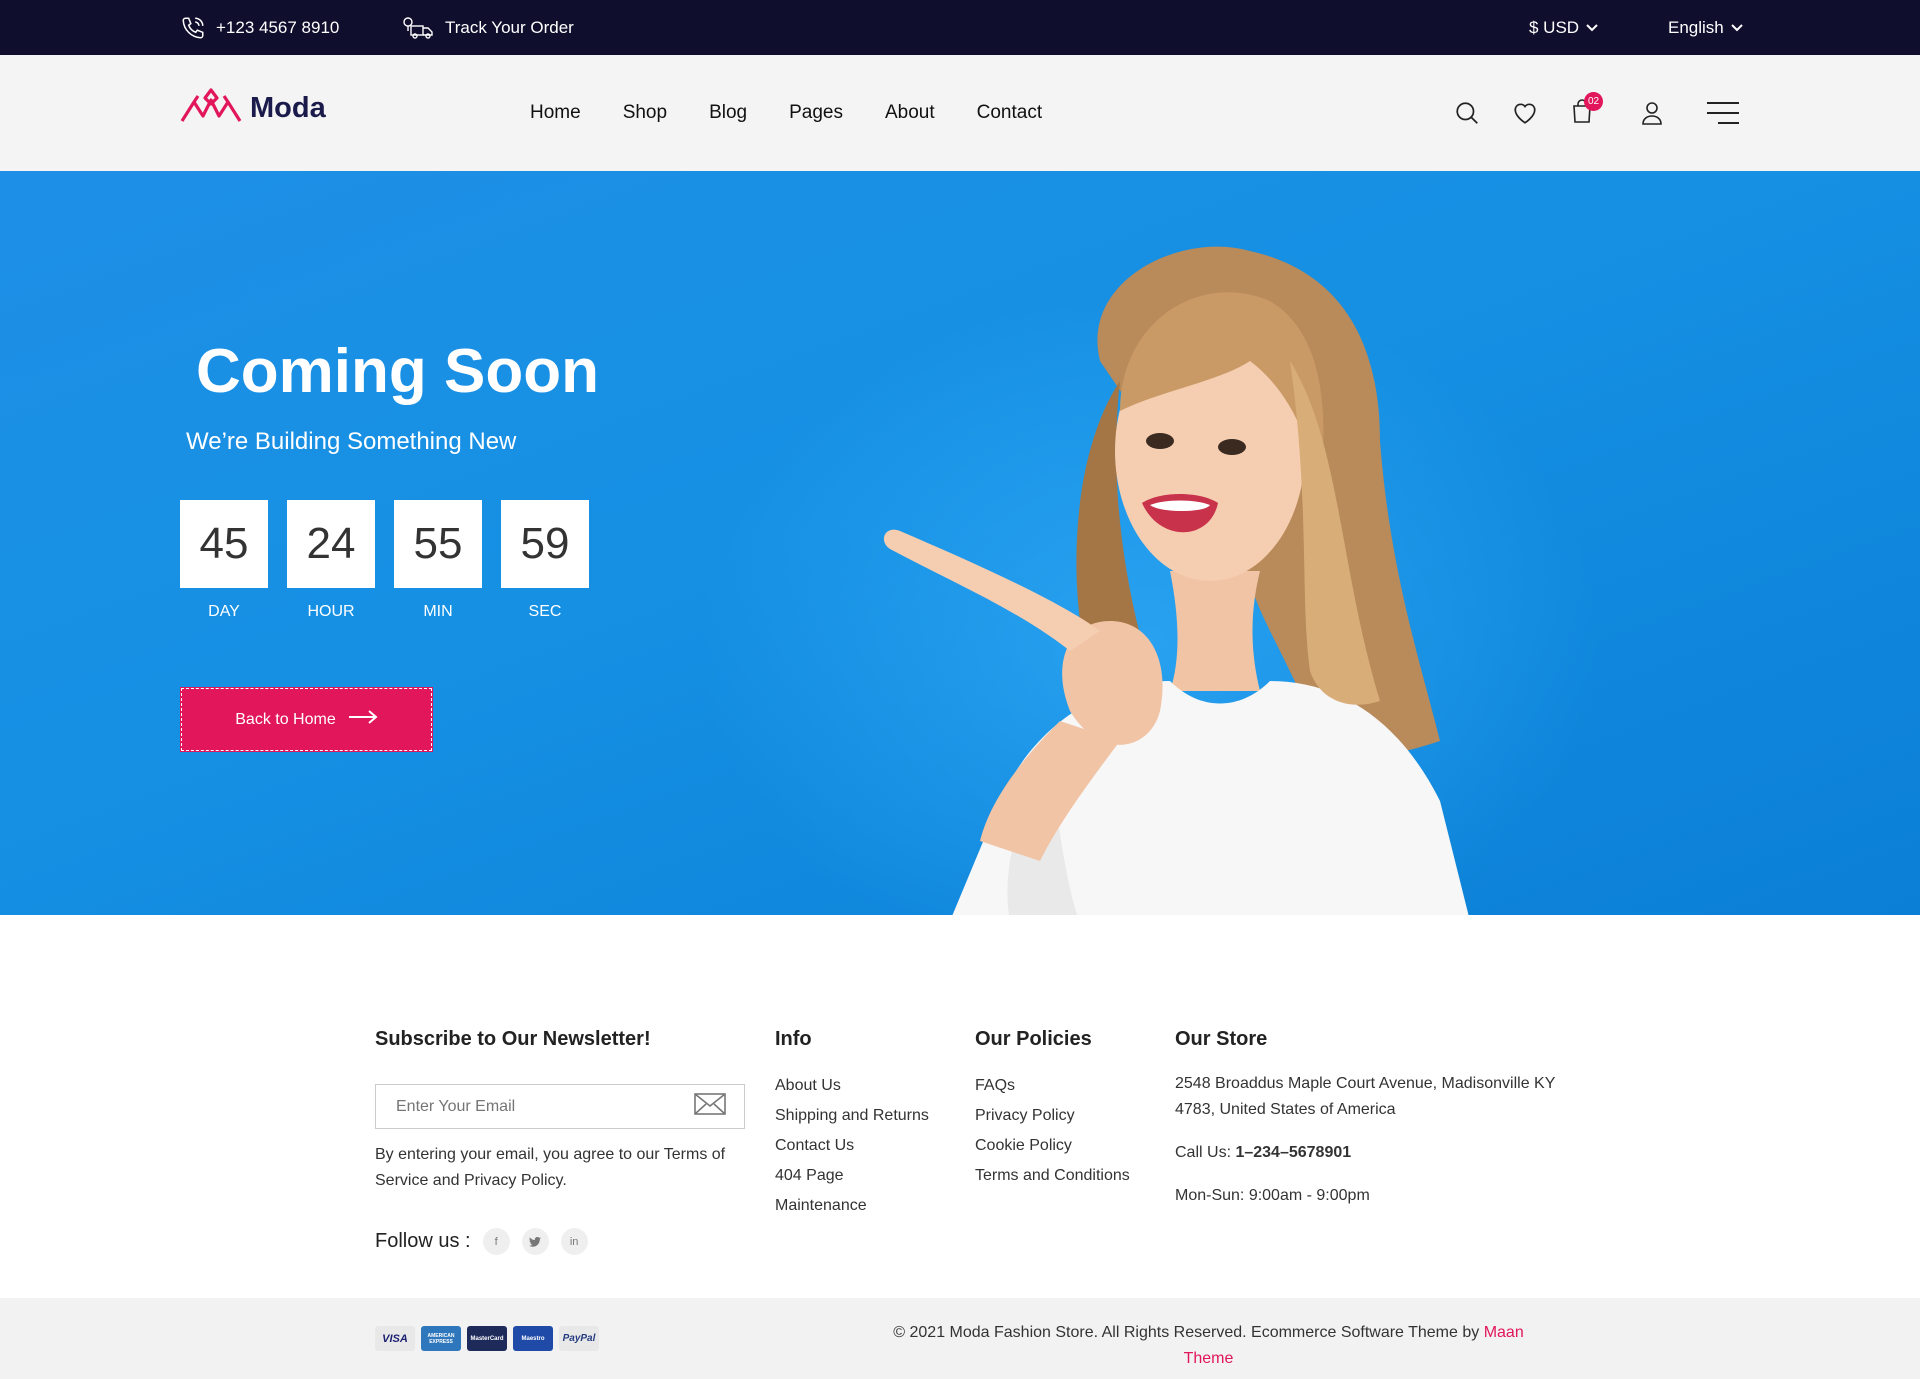 The height and width of the screenshot is (1379, 1920). Describe the element at coordinates (278, 27) in the screenshot. I see `phone-number: +123 4567 8910` at that location.